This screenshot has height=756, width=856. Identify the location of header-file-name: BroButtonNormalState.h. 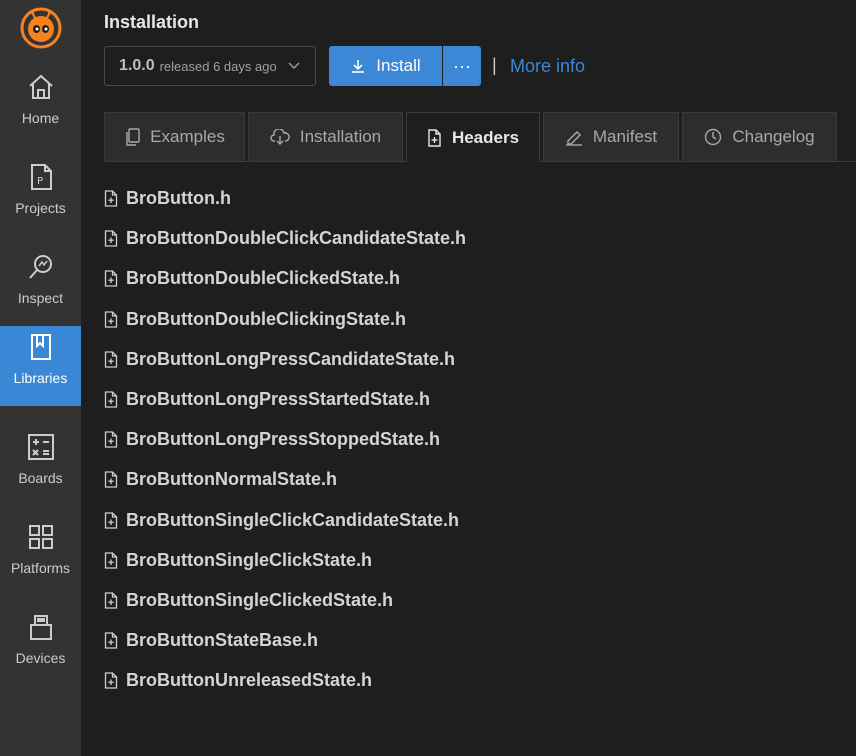
(231, 479).